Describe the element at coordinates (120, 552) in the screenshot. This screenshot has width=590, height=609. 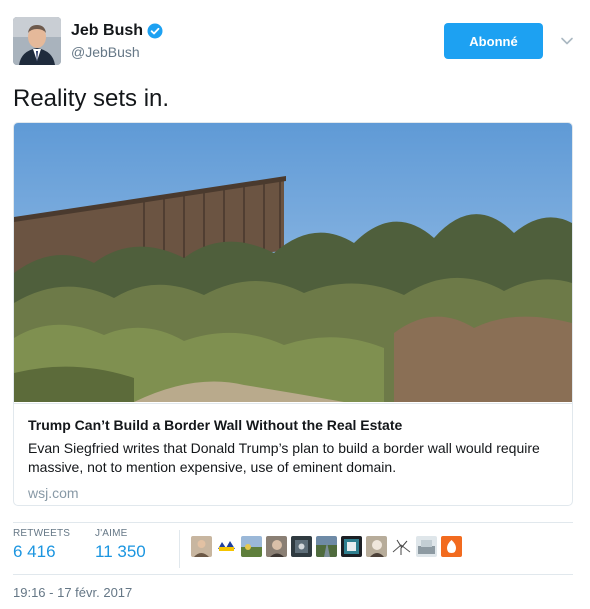
I see `likes-count: 11 350` at that location.